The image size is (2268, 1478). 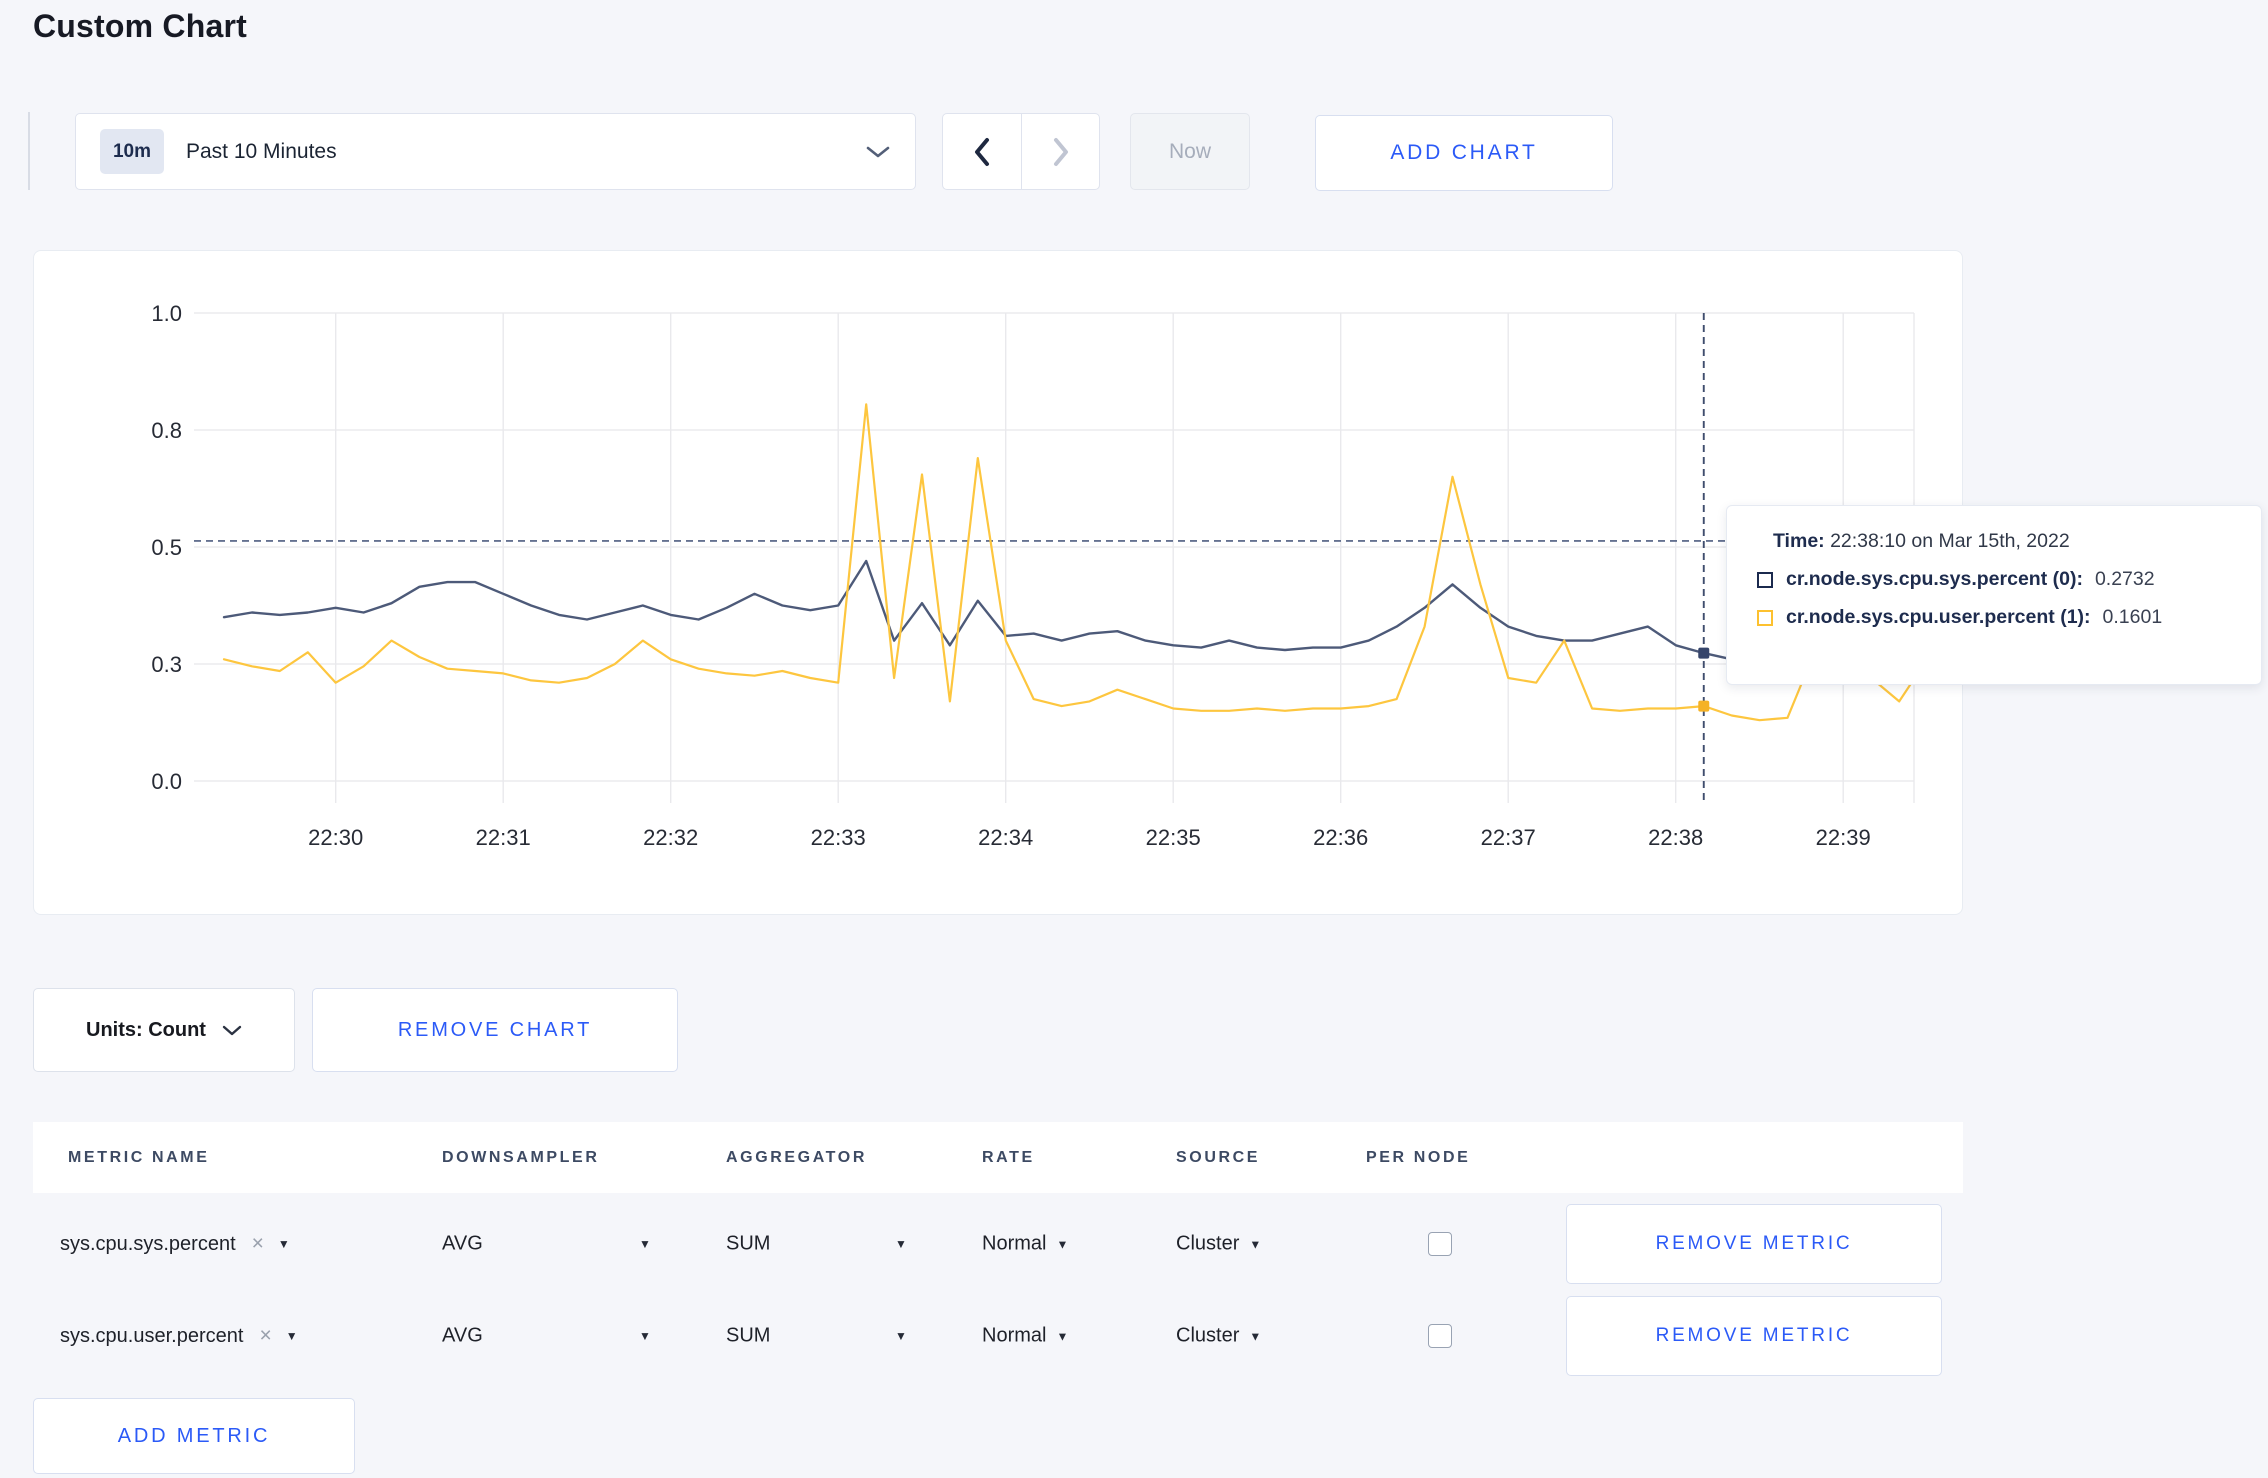 What do you see at coordinates (2132, 617) in the screenshot?
I see `tooltip-series-value: 0.1601` at bounding box center [2132, 617].